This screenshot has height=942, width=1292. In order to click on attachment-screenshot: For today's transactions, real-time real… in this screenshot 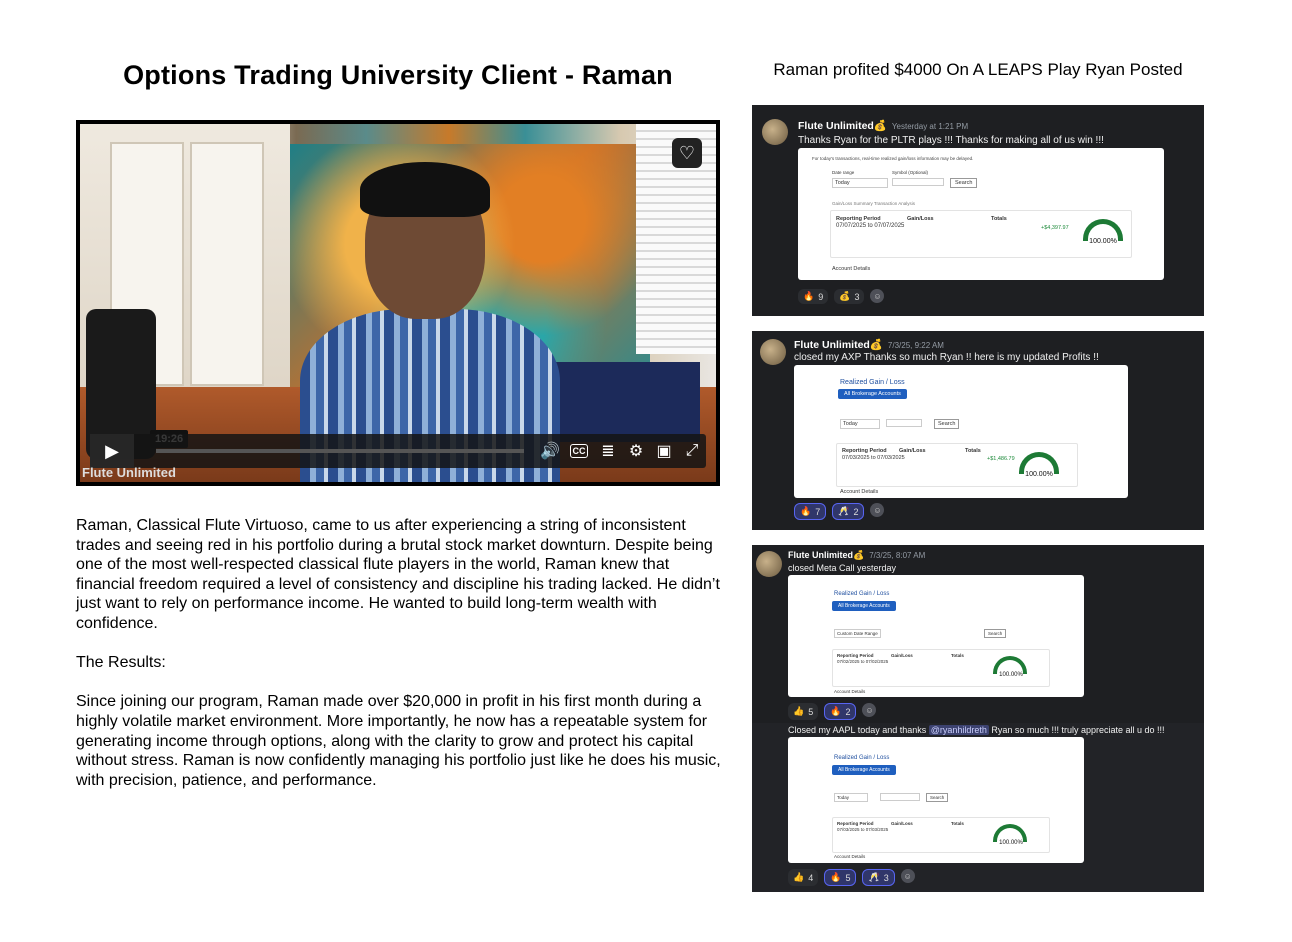, I will do `click(981, 214)`.